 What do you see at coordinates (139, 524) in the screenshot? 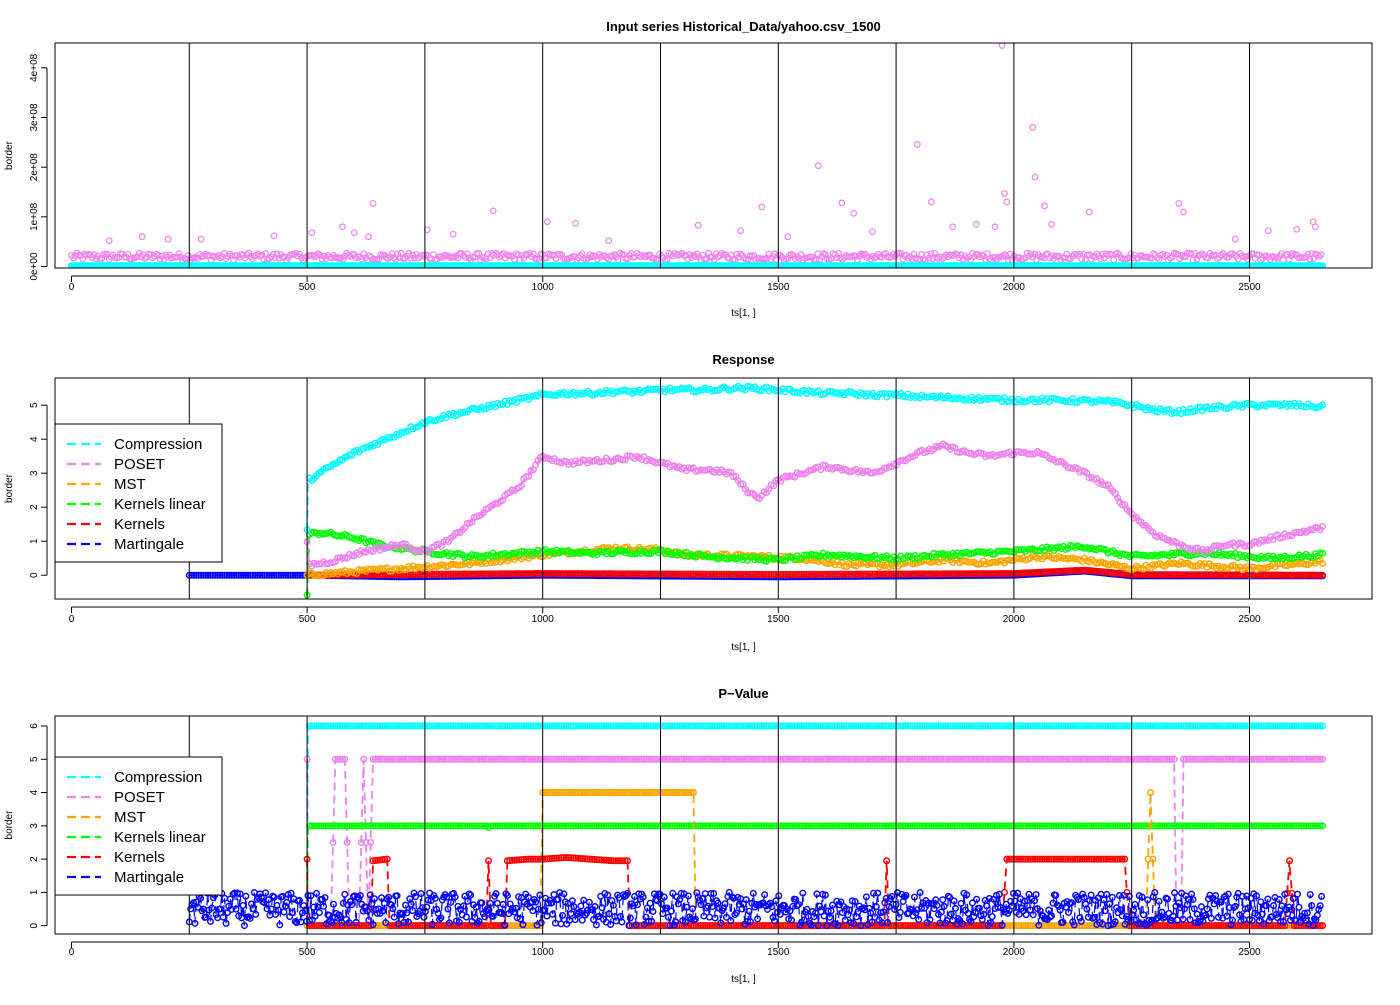
I see `legend-label: Kernels` at bounding box center [139, 524].